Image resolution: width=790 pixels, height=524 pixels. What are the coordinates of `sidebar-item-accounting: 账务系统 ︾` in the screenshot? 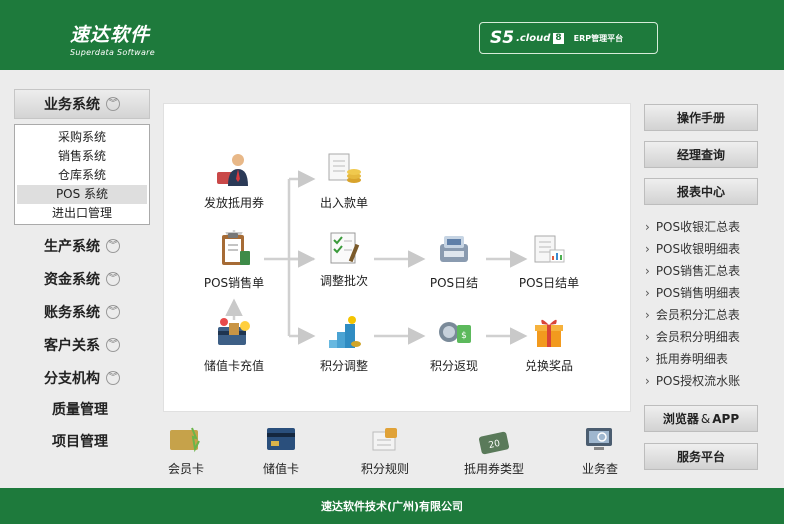 It's located at (82, 312).